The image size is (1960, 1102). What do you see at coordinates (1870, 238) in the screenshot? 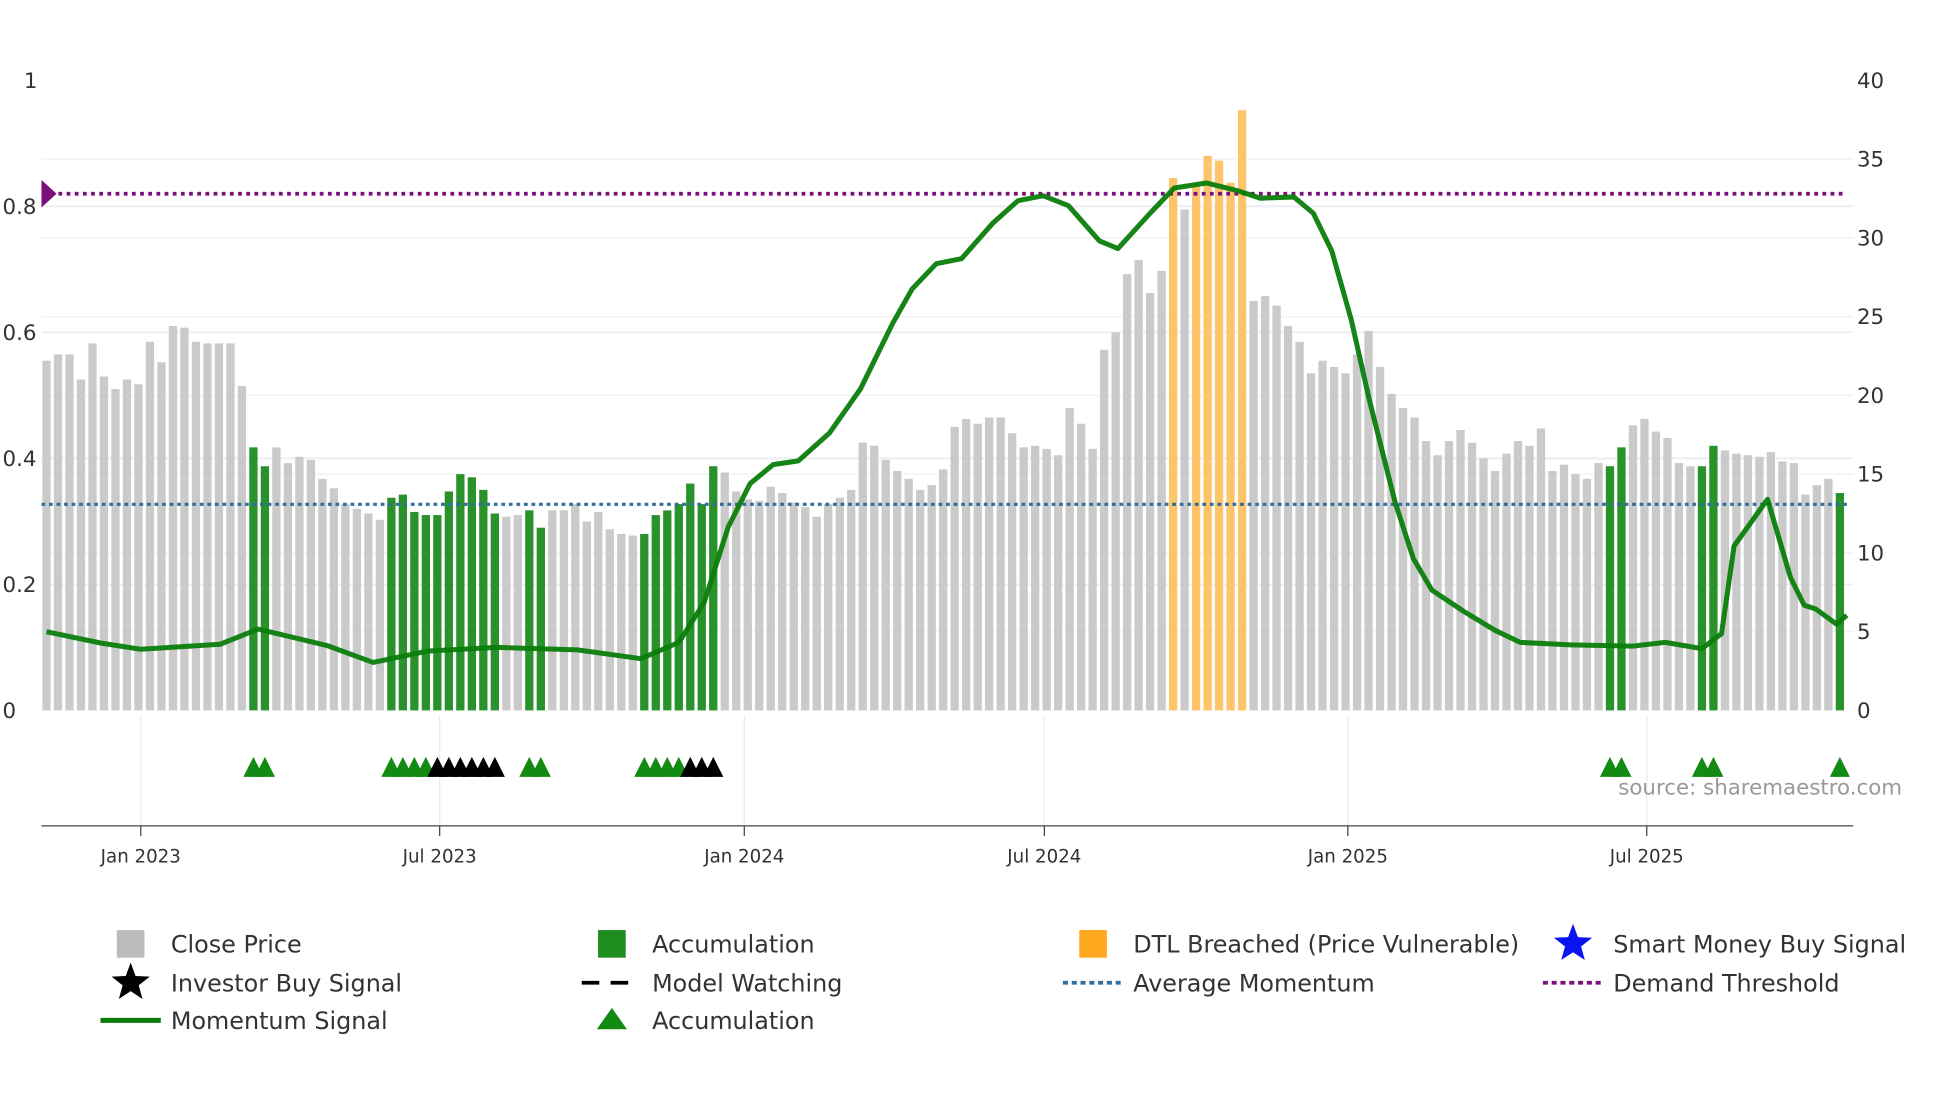
I see `right-tick-label: 30` at bounding box center [1870, 238].